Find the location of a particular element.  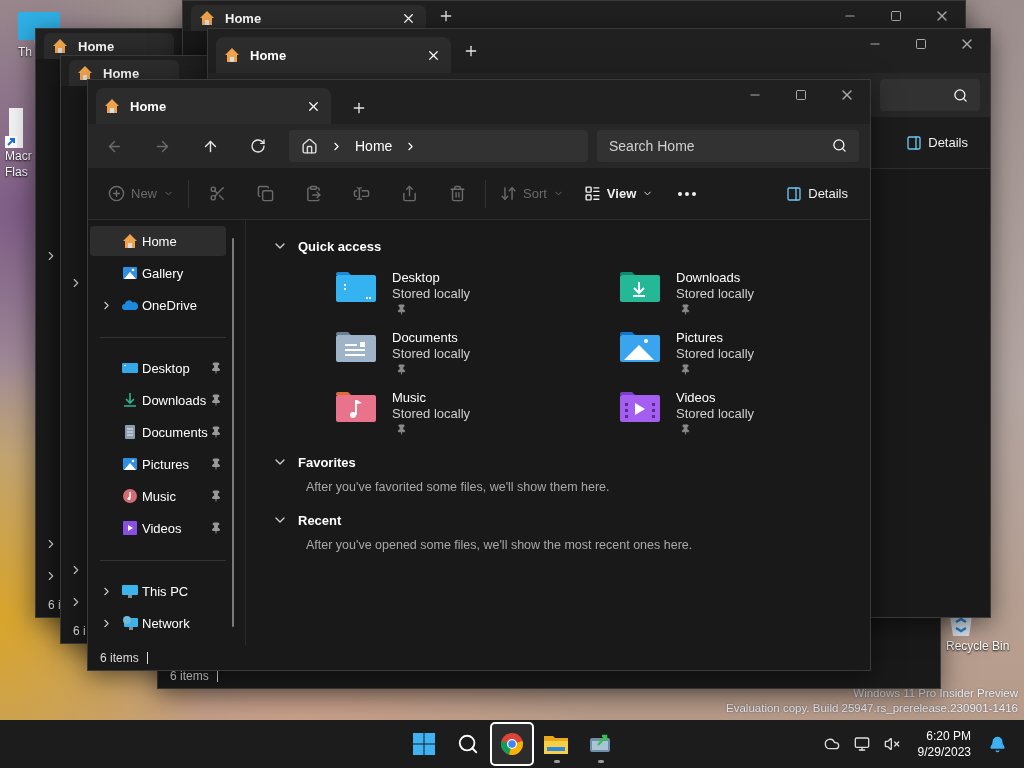

folder-tile: Pictures Stored locally is located at coordinates (718, 356).